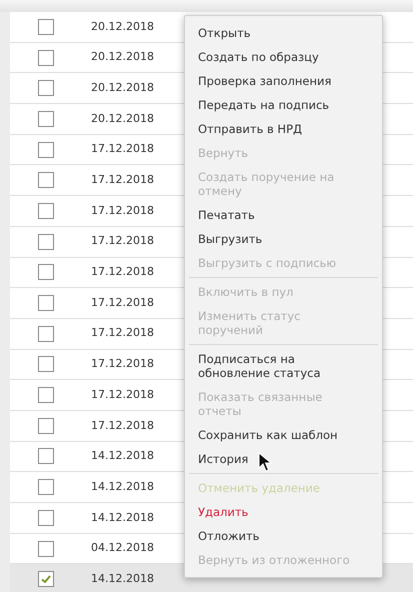 This screenshot has height=592, width=413. What do you see at coordinates (122, 548) in the screenshot?
I see `date-cell-text: 04.12.2018` at bounding box center [122, 548].